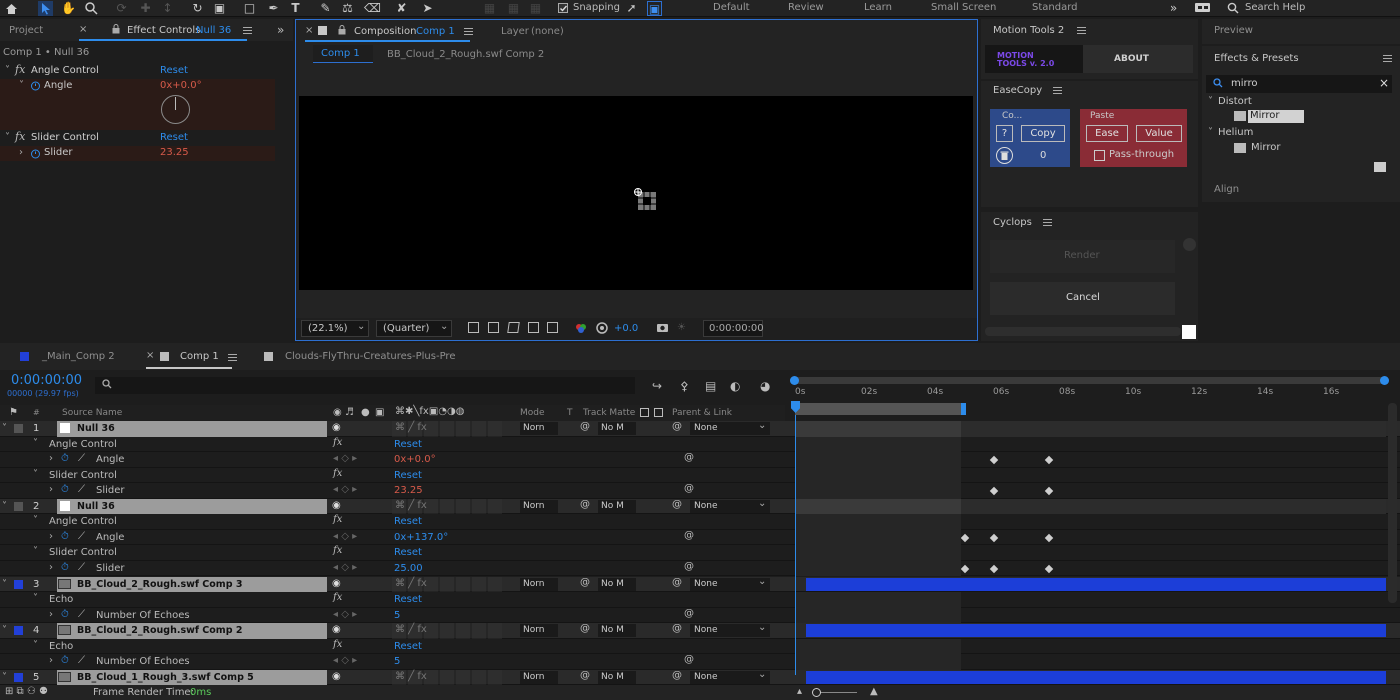  I want to click on tab-effect-controls: Effect Controls, so click(163, 30).